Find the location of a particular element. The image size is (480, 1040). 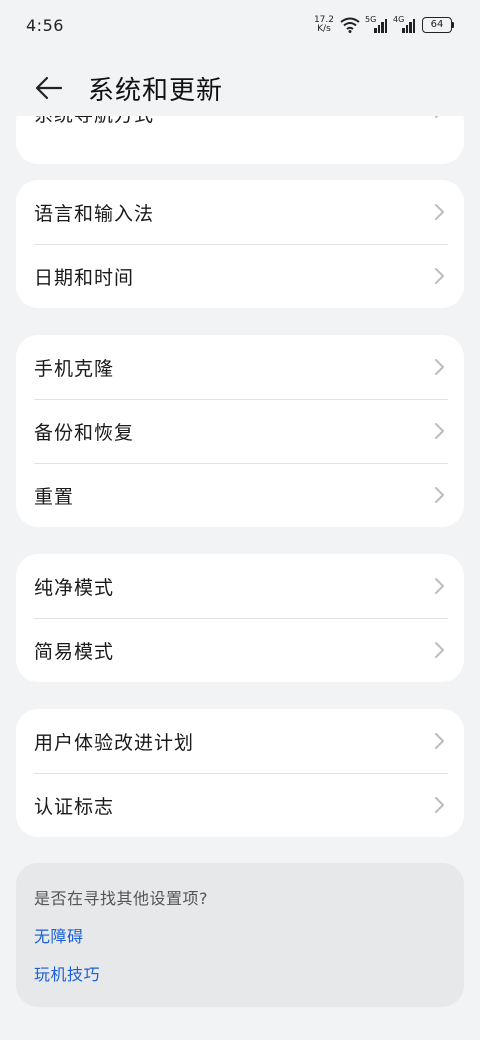

list-item-label: 日期和时间 is located at coordinates (84, 277).